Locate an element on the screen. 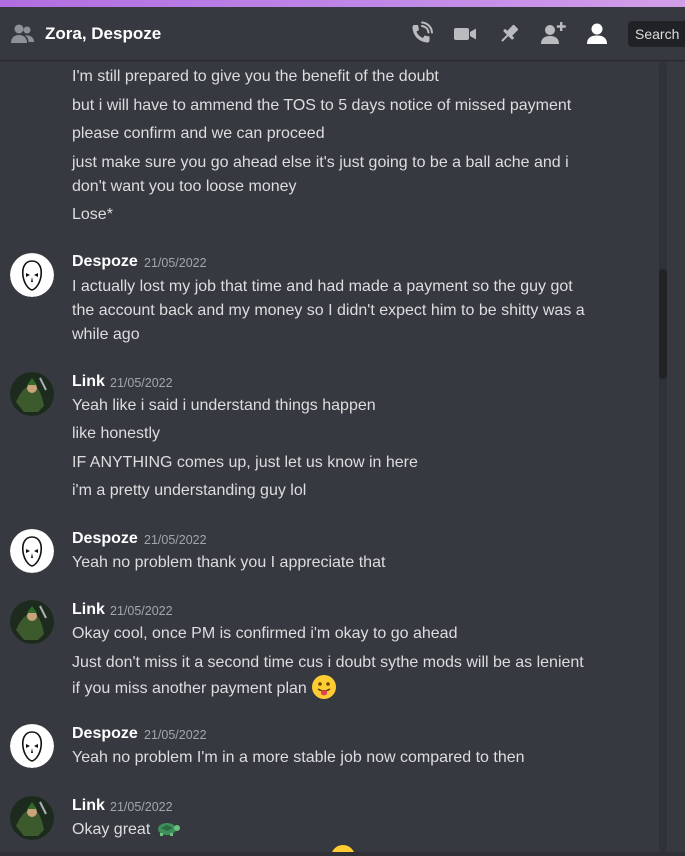 The width and height of the screenshot is (685, 856). message-line: i'm a pretty understanding guy lol is located at coordinates (189, 490).